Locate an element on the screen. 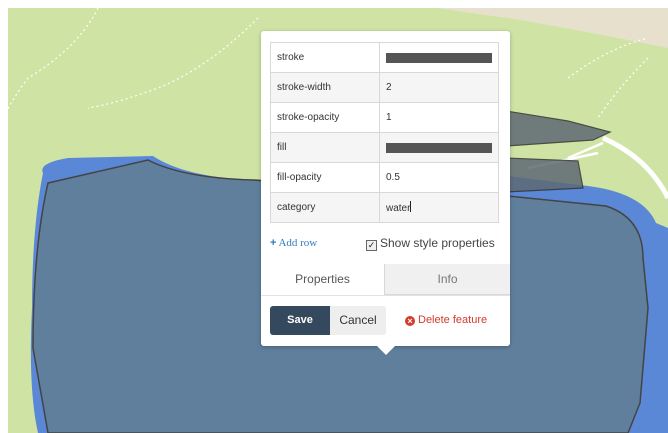  delete-feature-button: × Delete feature is located at coordinates (446, 320).